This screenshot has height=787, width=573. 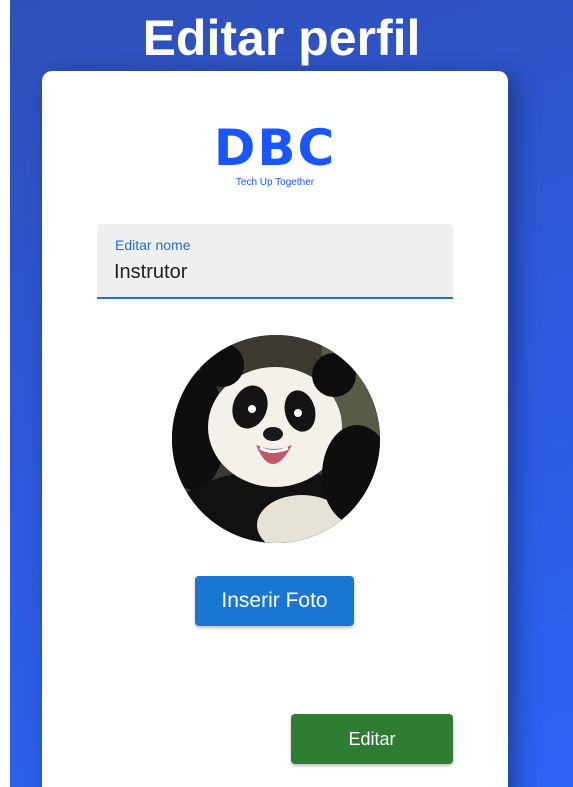 I want to click on name-input, so click(x=274, y=272).